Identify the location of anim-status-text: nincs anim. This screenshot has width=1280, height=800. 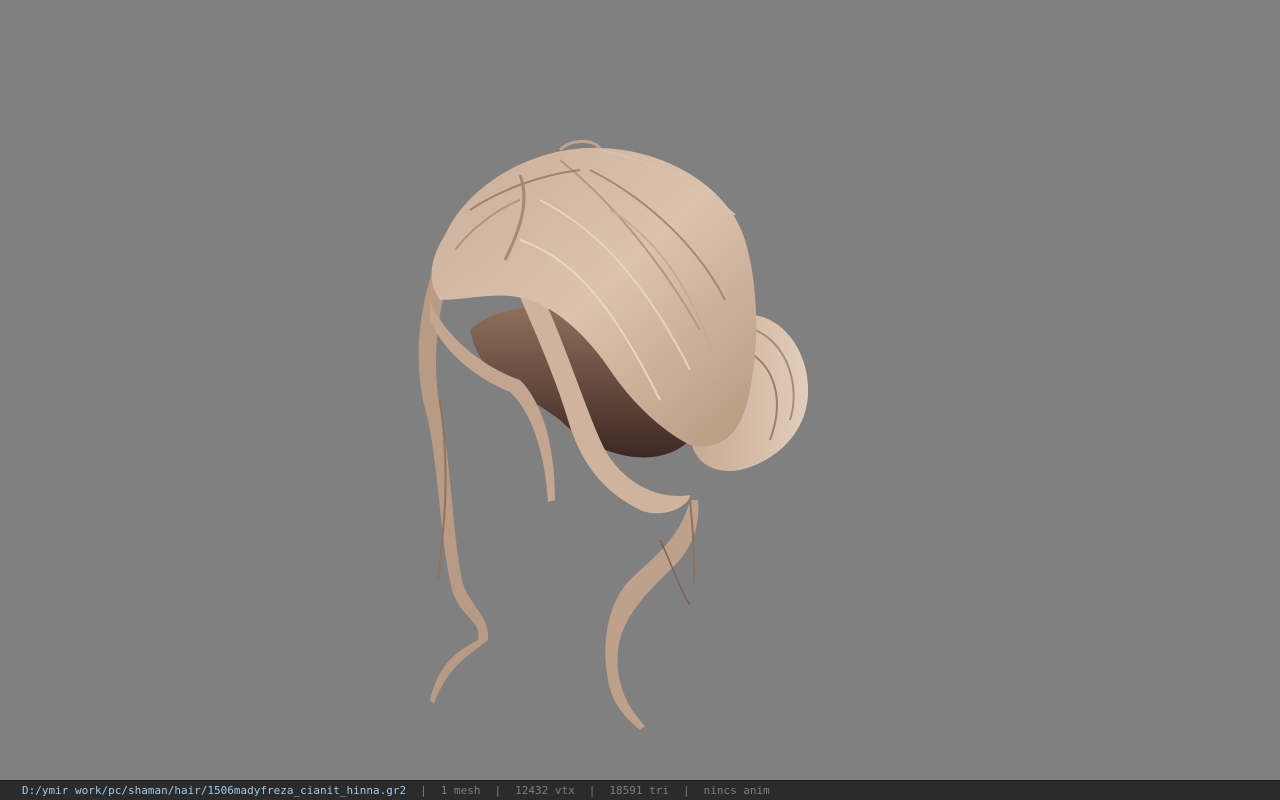
(736, 790).